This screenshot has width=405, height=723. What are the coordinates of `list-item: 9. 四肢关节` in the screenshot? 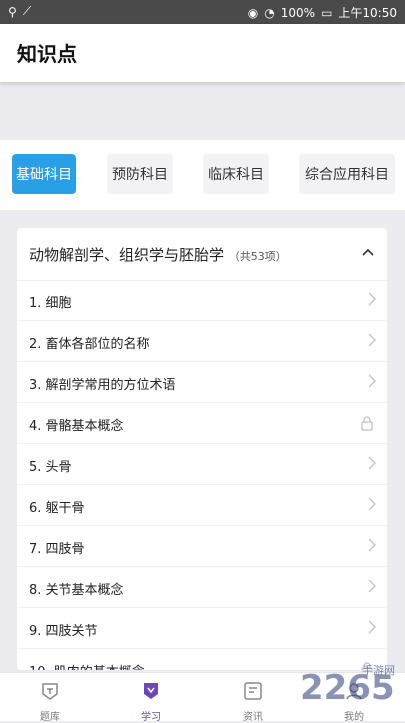 It's located at (202, 628).